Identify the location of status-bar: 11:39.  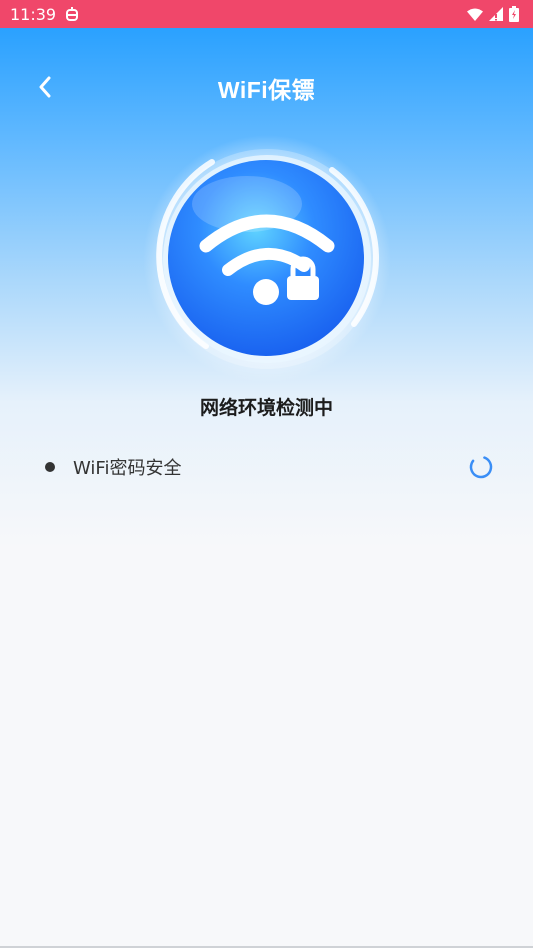
(266, 14).